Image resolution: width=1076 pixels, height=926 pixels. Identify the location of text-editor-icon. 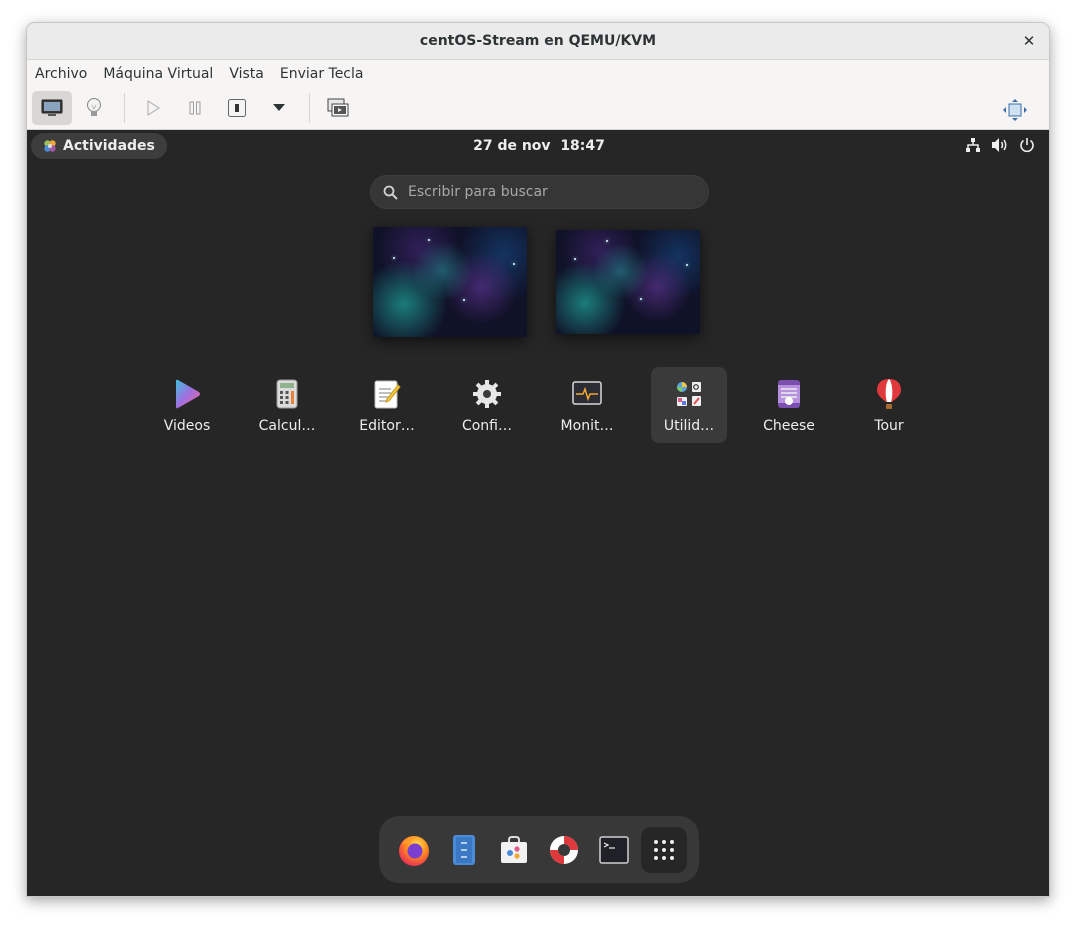
(387, 394).